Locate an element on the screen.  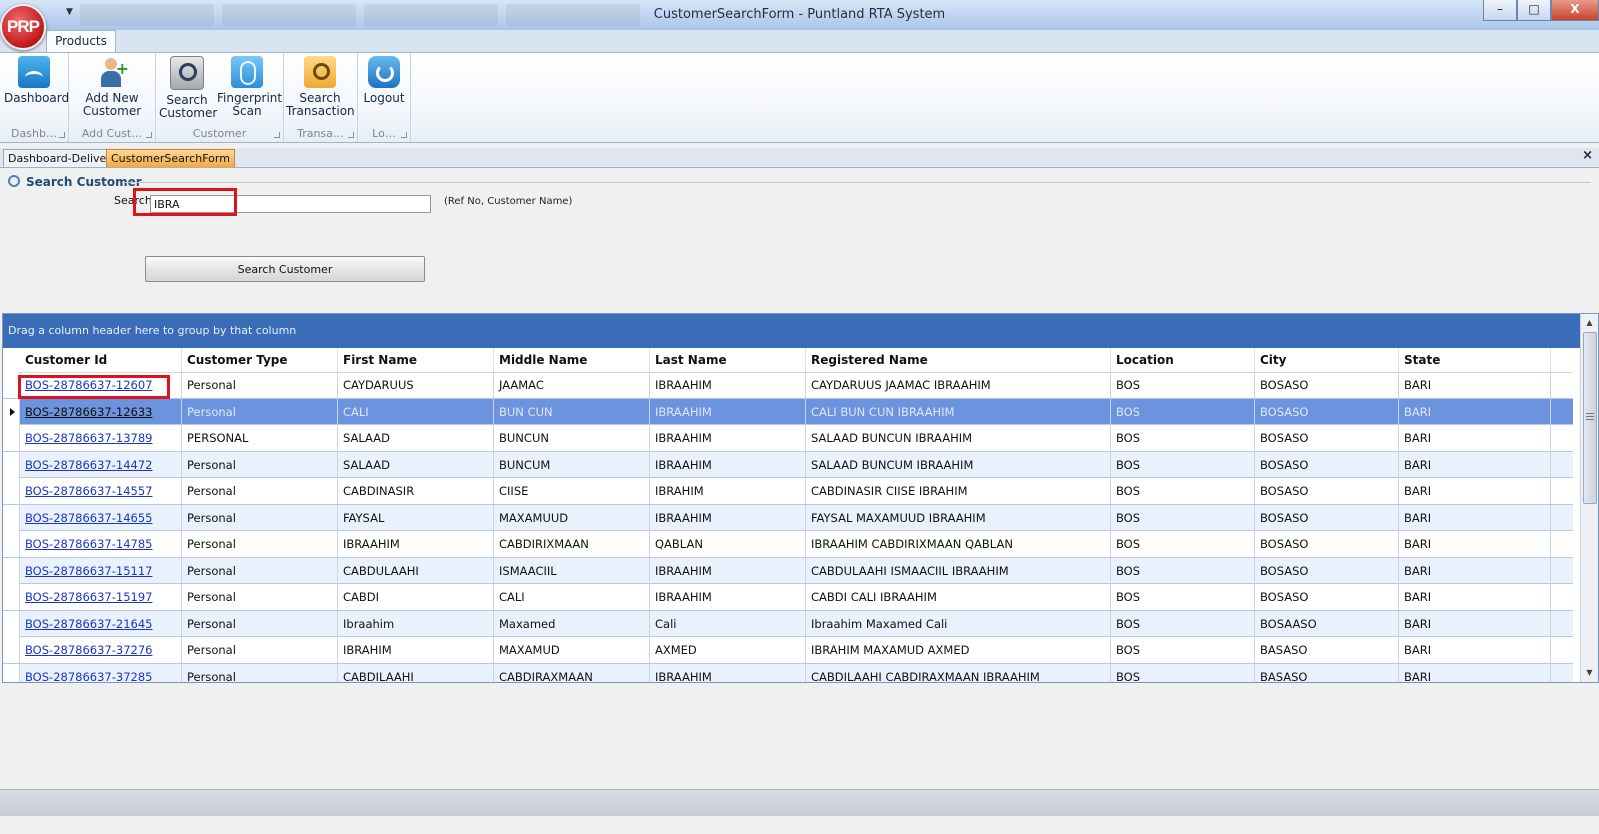
search-customer-button: Search Customer is located at coordinates (285, 269).